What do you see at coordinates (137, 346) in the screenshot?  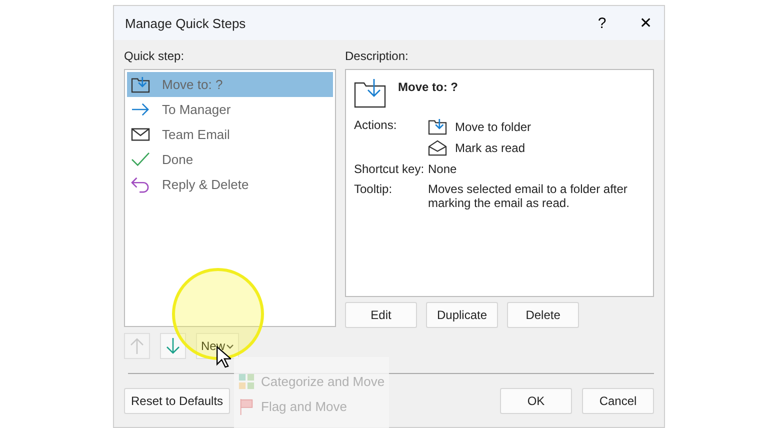 I see `arrow-up-icon` at bounding box center [137, 346].